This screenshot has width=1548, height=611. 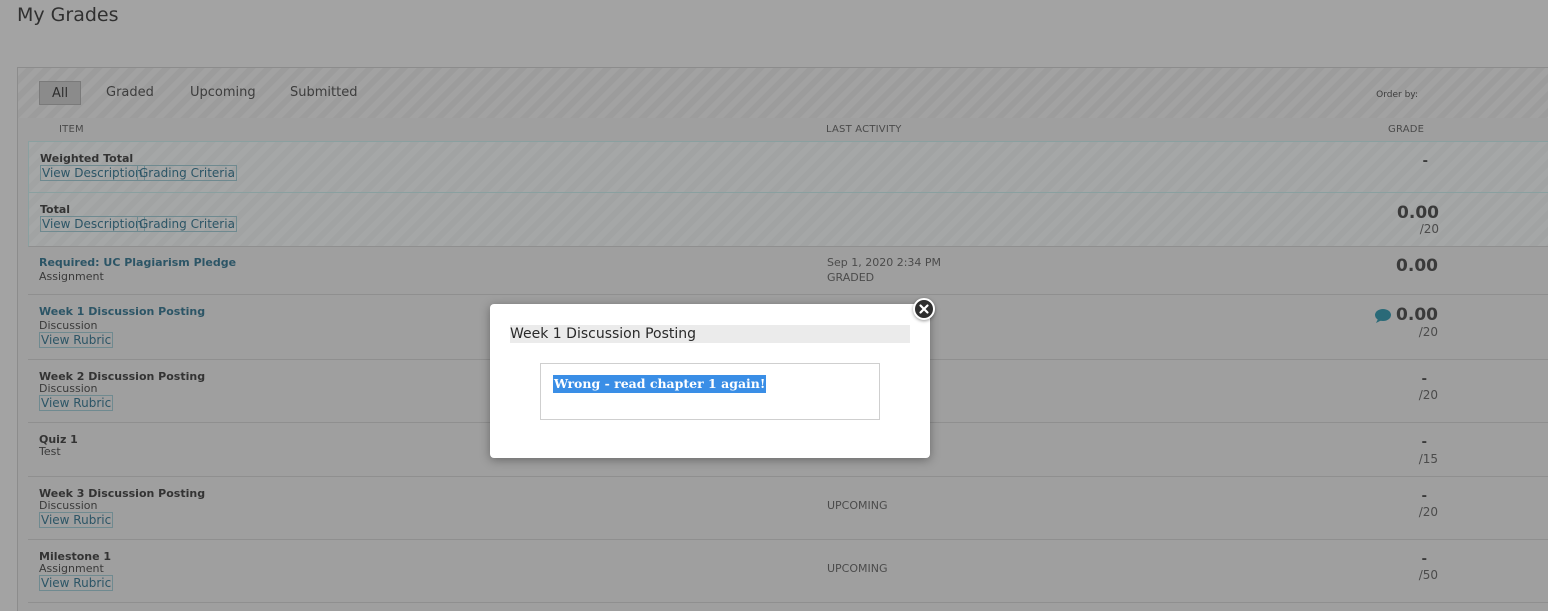 I want to click on item-title-link: Week 1 Discussion Posting, so click(x=122, y=311).